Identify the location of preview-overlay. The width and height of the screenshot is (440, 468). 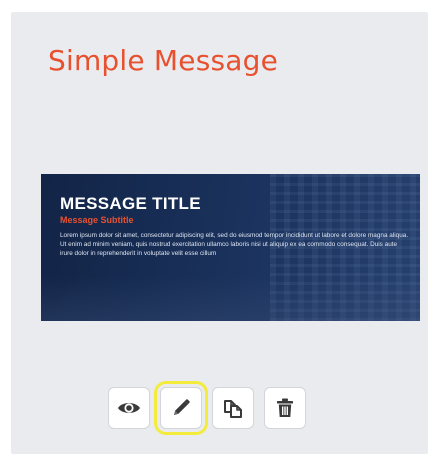
(230, 298).